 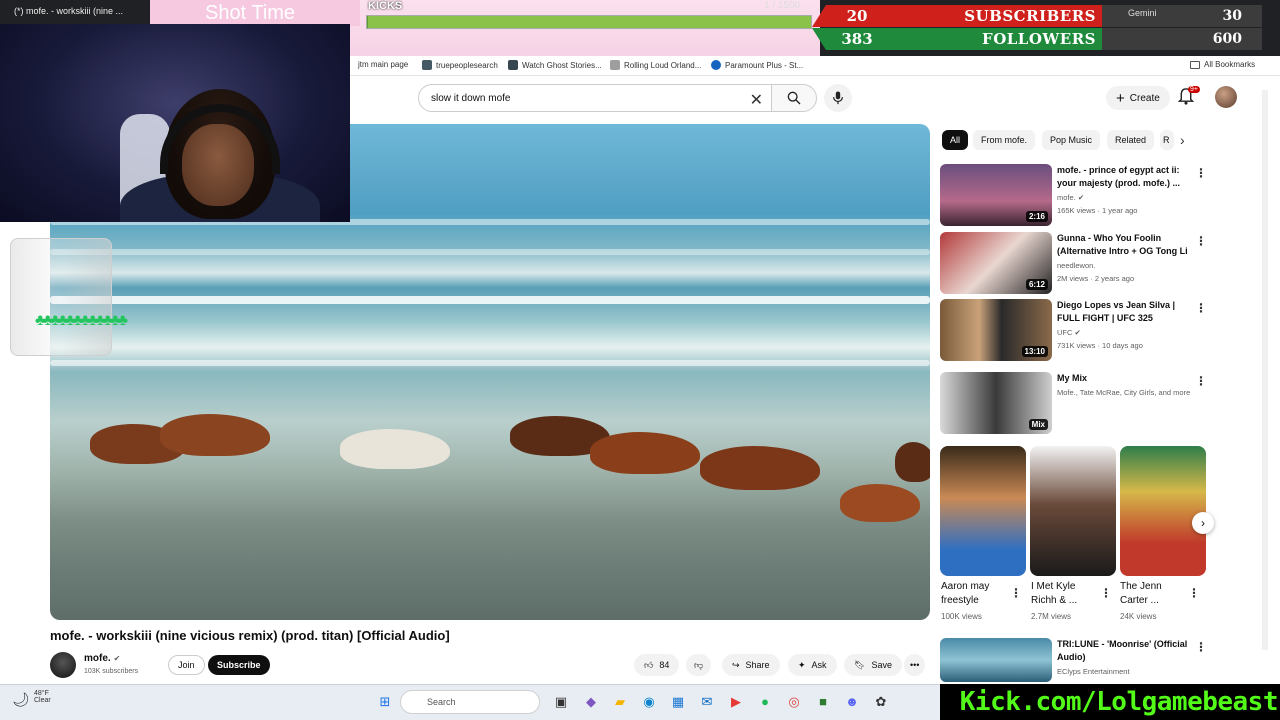 I want to click on verified-icon: ✔, so click(x=1077, y=332).